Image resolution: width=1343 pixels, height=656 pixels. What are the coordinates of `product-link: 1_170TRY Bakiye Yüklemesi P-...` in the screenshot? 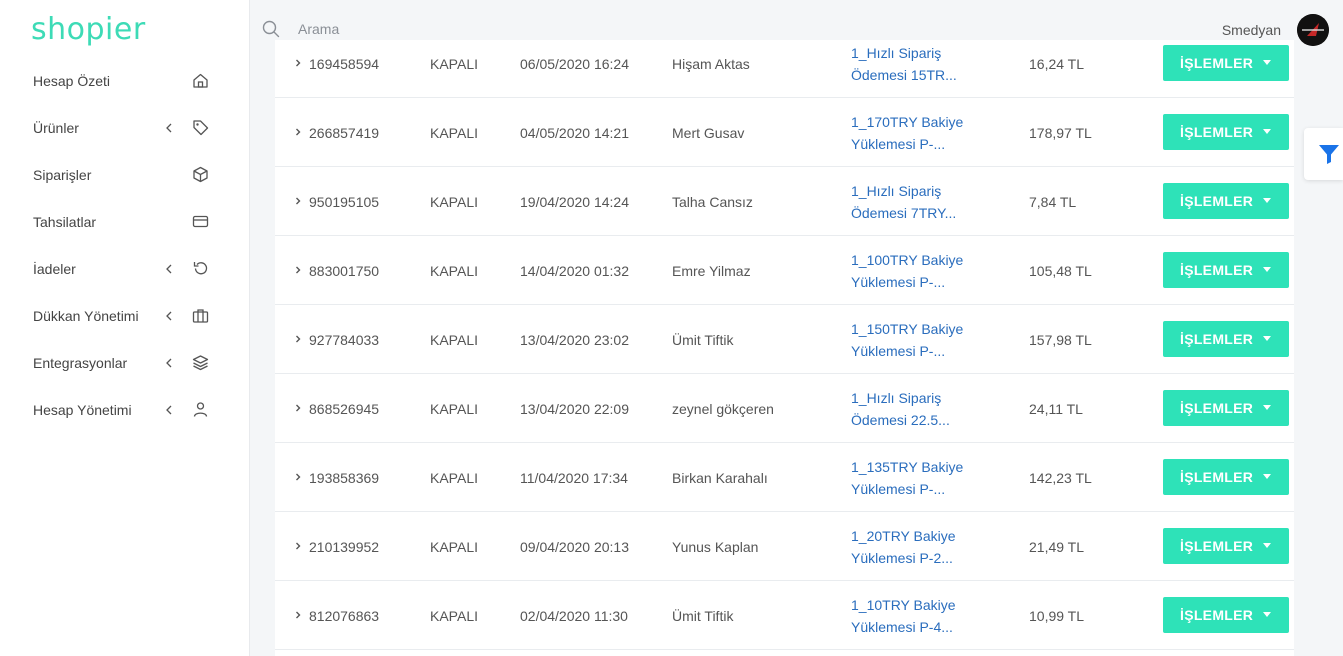 It's located at (916, 133).